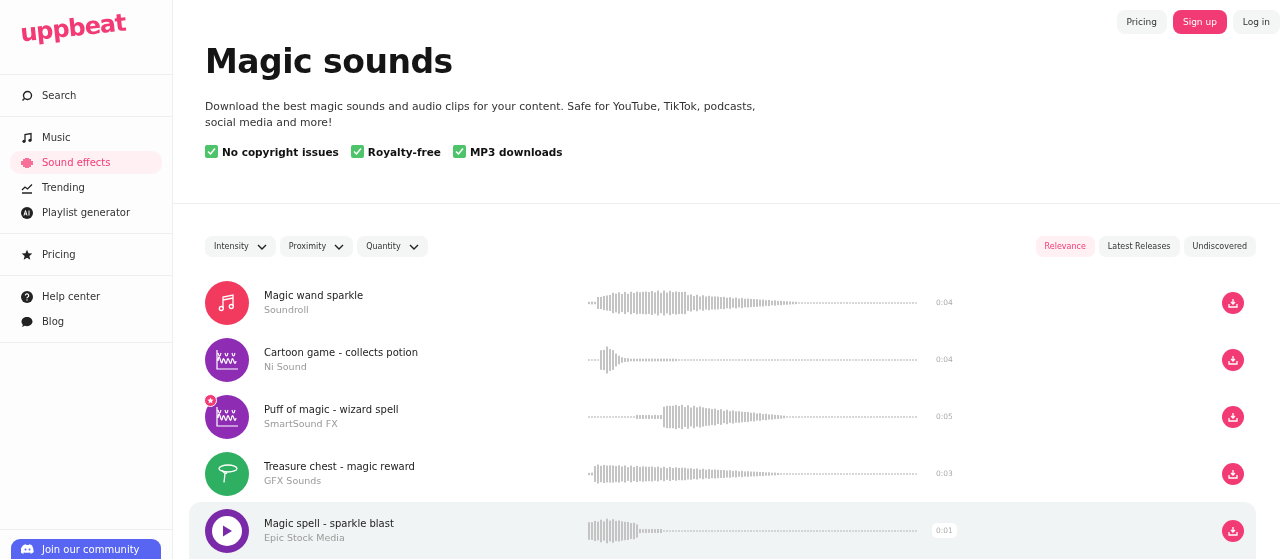 The width and height of the screenshot is (1280, 559). Describe the element at coordinates (1256, 22) in the screenshot. I see `header-button: Log in` at that location.